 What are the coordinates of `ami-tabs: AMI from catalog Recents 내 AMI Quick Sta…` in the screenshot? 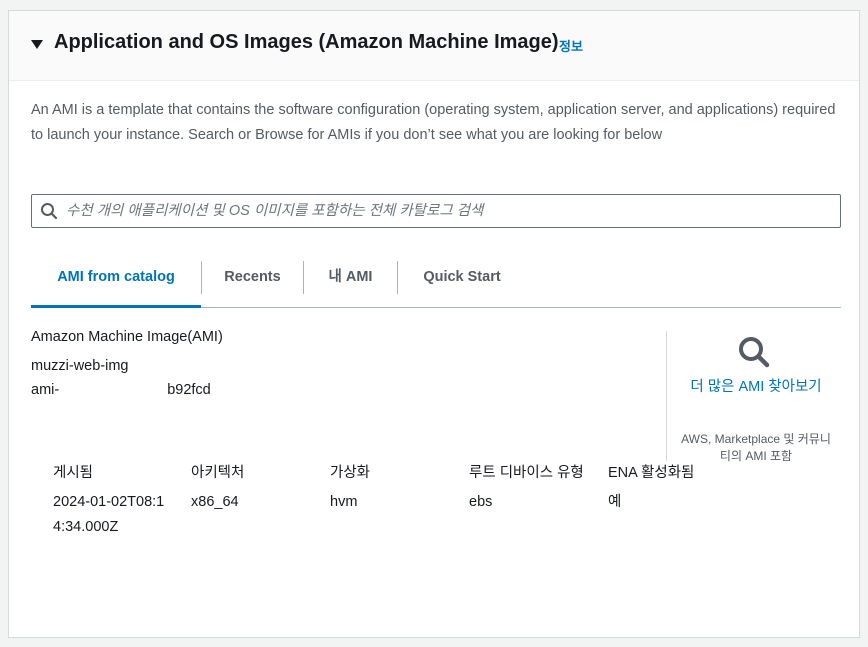 It's located at (436, 284).